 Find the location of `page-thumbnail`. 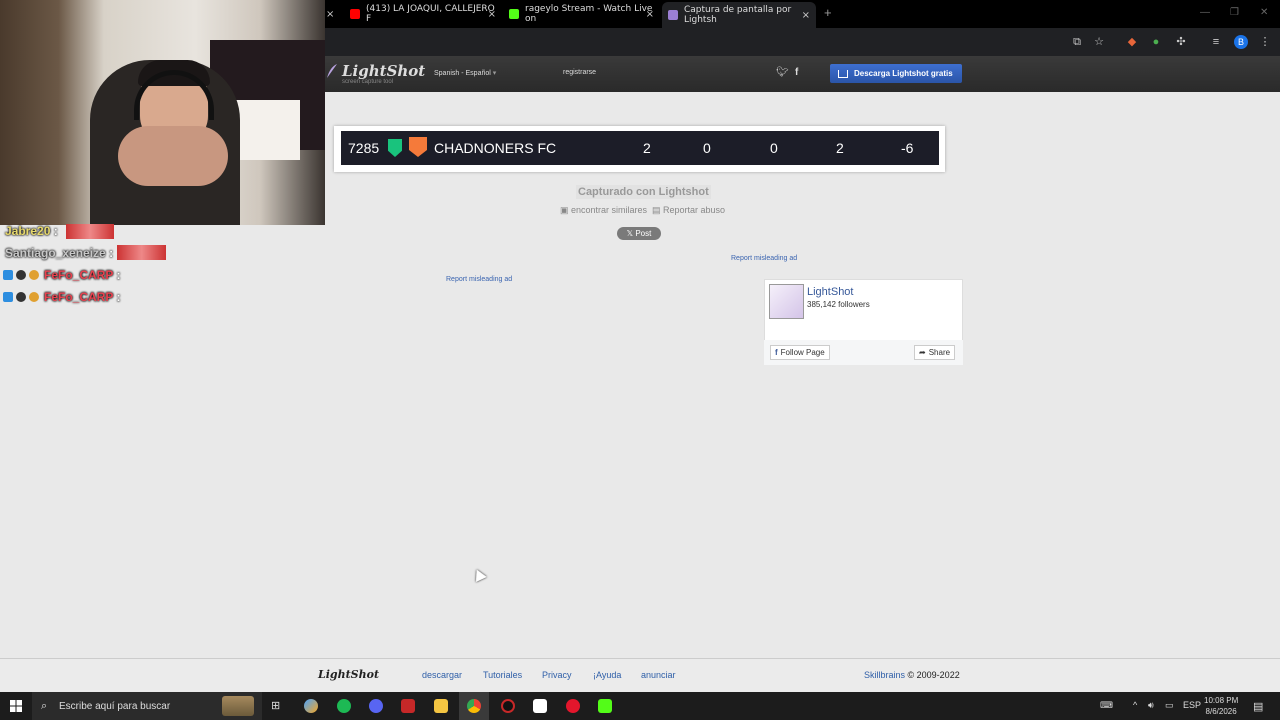

page-thumbnail is located at coordinates (786, 301).